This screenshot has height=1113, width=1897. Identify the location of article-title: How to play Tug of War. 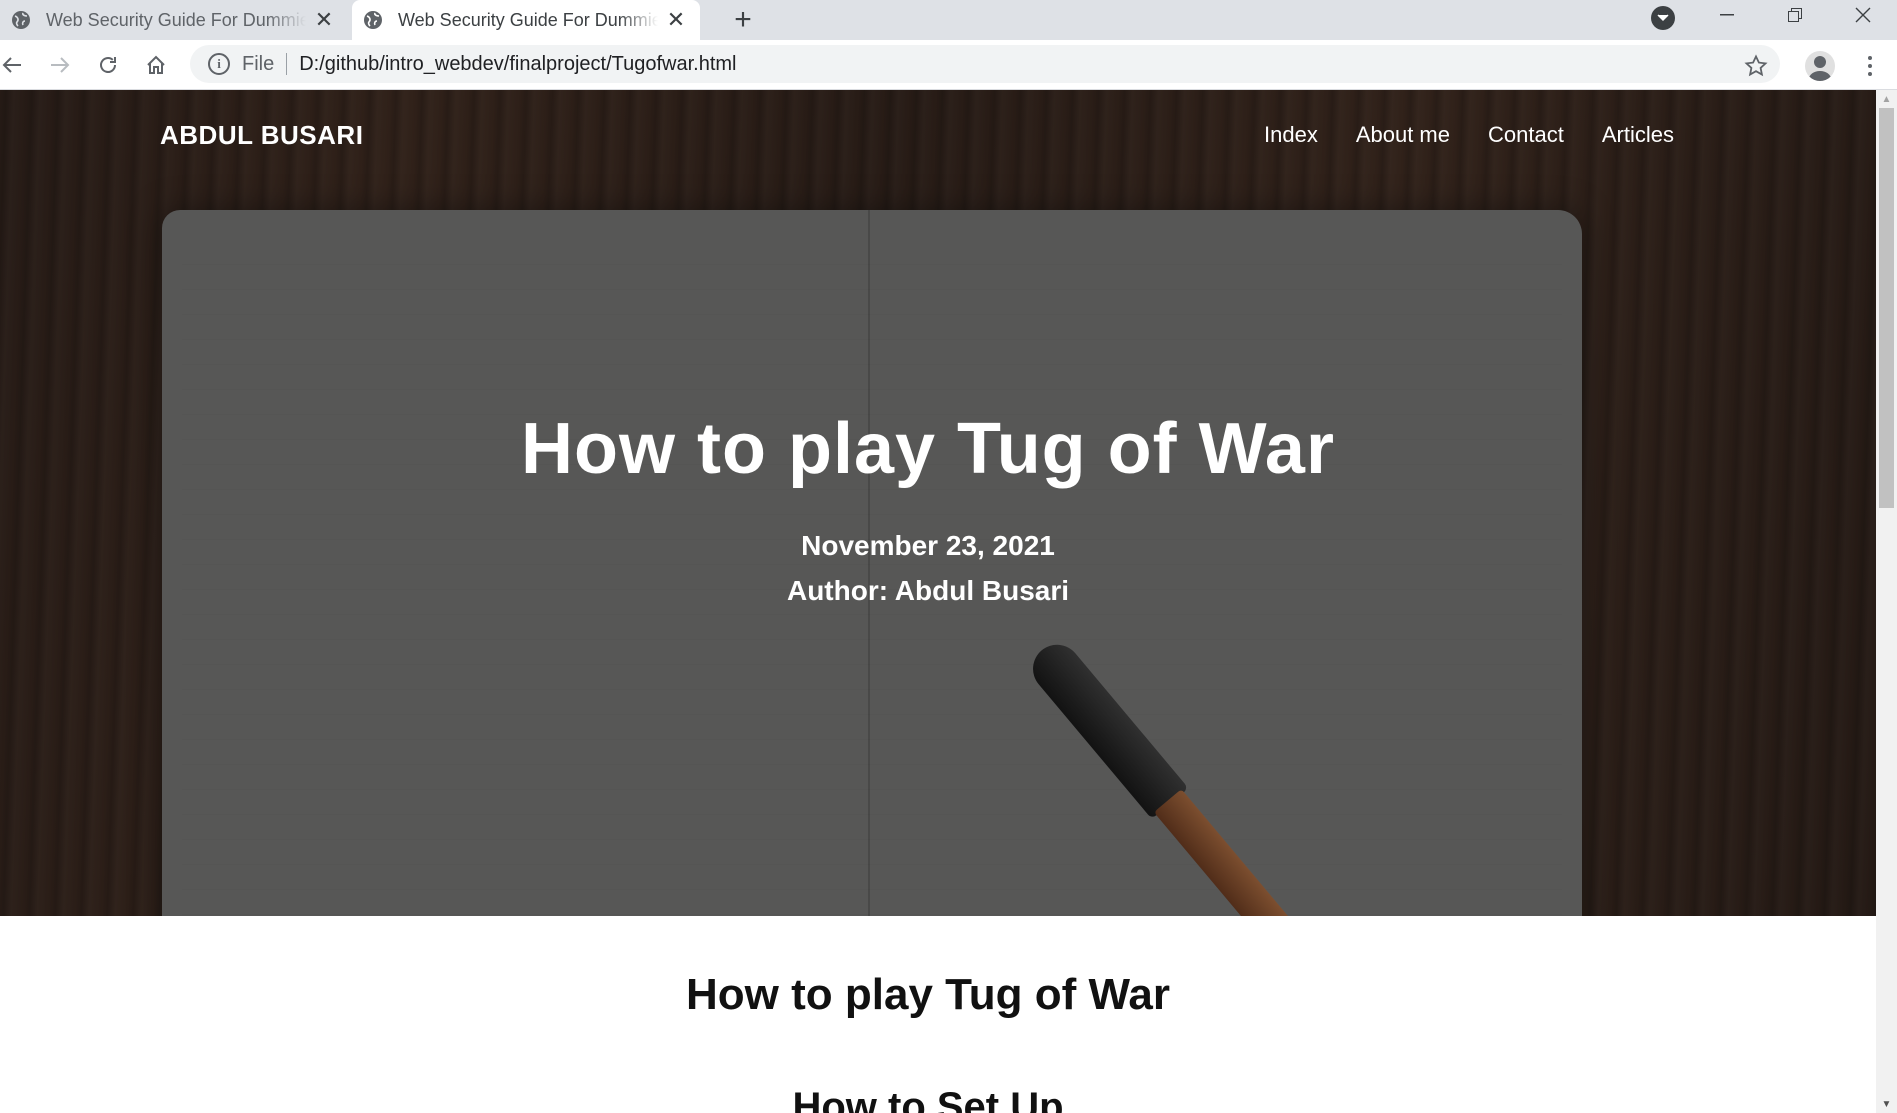
(928, 994).